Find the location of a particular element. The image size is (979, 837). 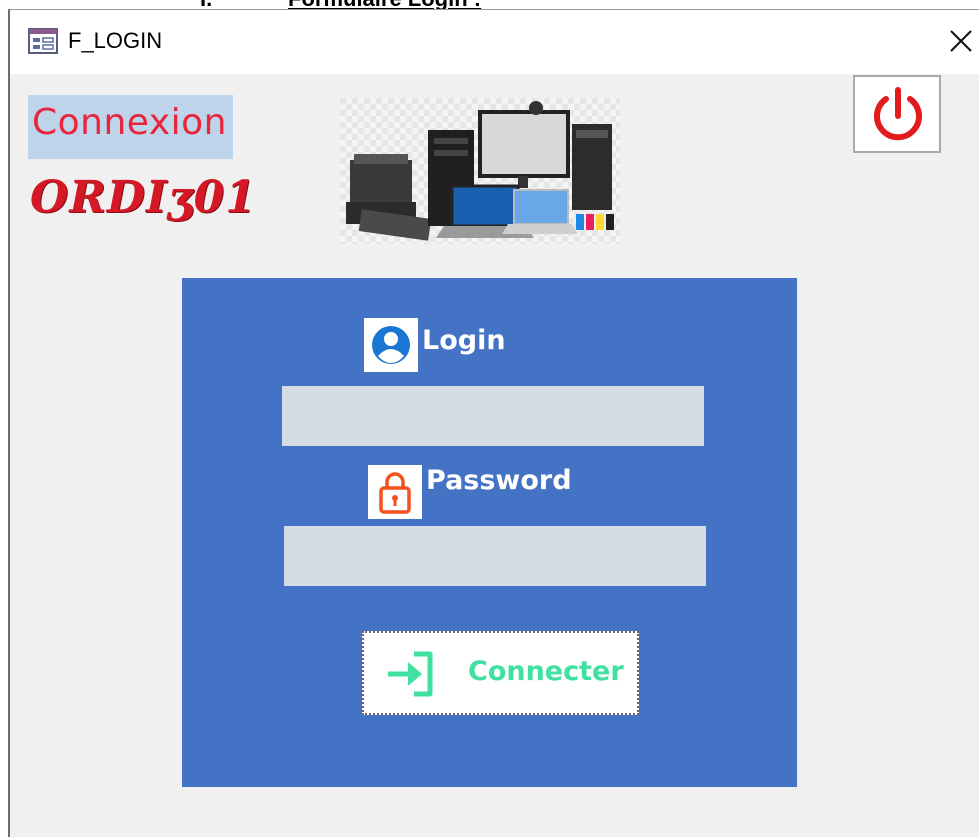

login-input is located at coordinates (493, 416).